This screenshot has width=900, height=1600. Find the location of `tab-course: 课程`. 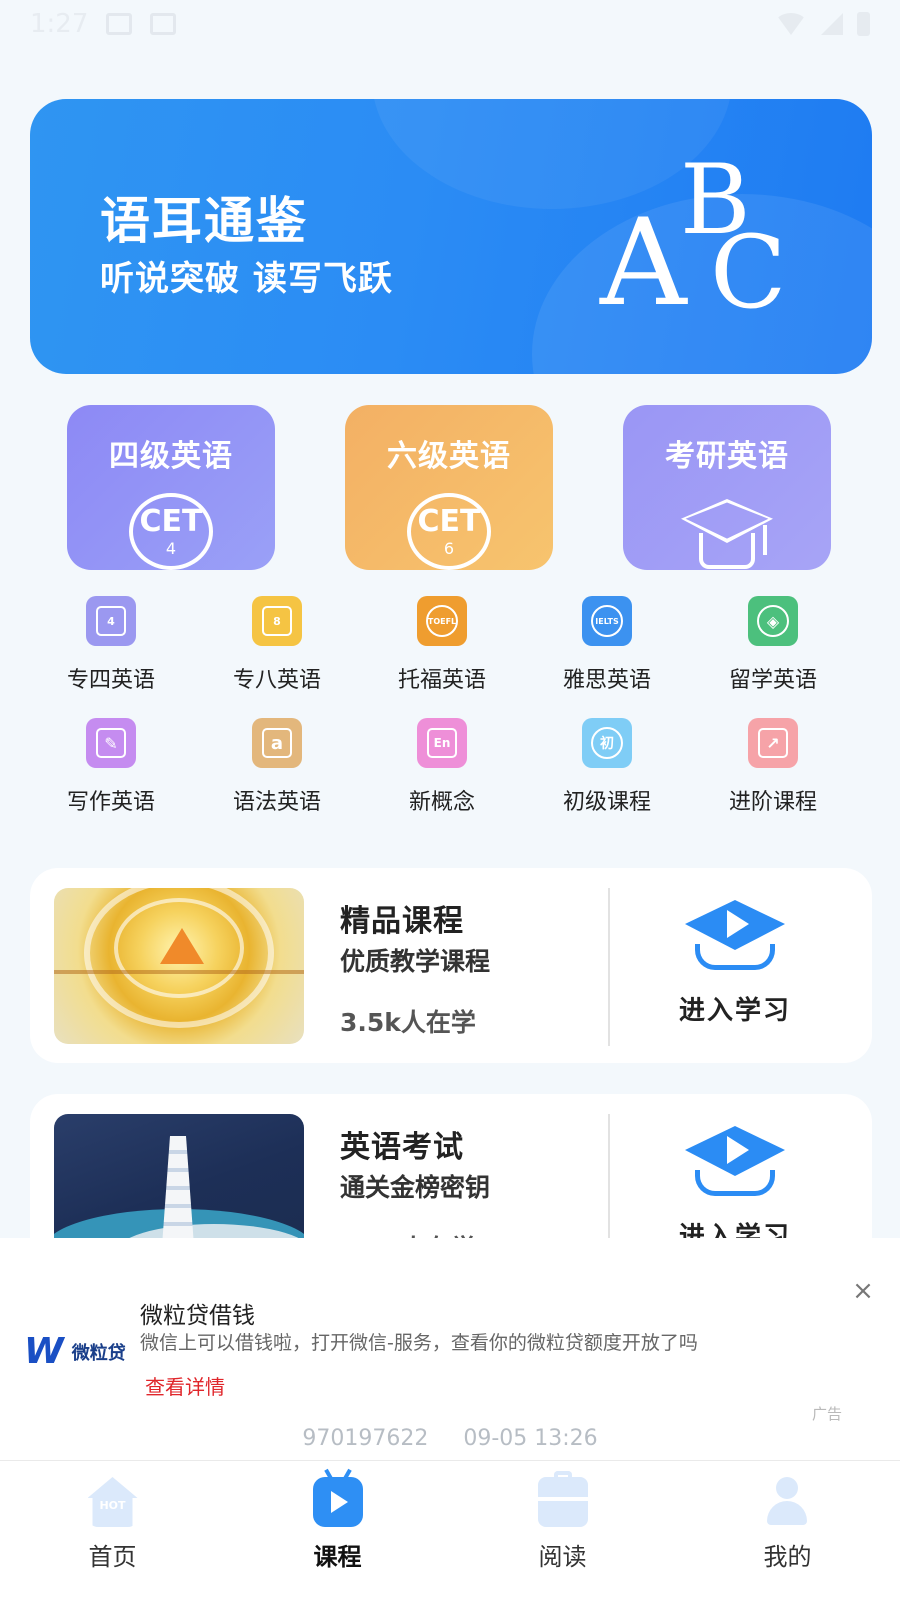

tab-course: 课程 is located at coordinates (337, 1530).